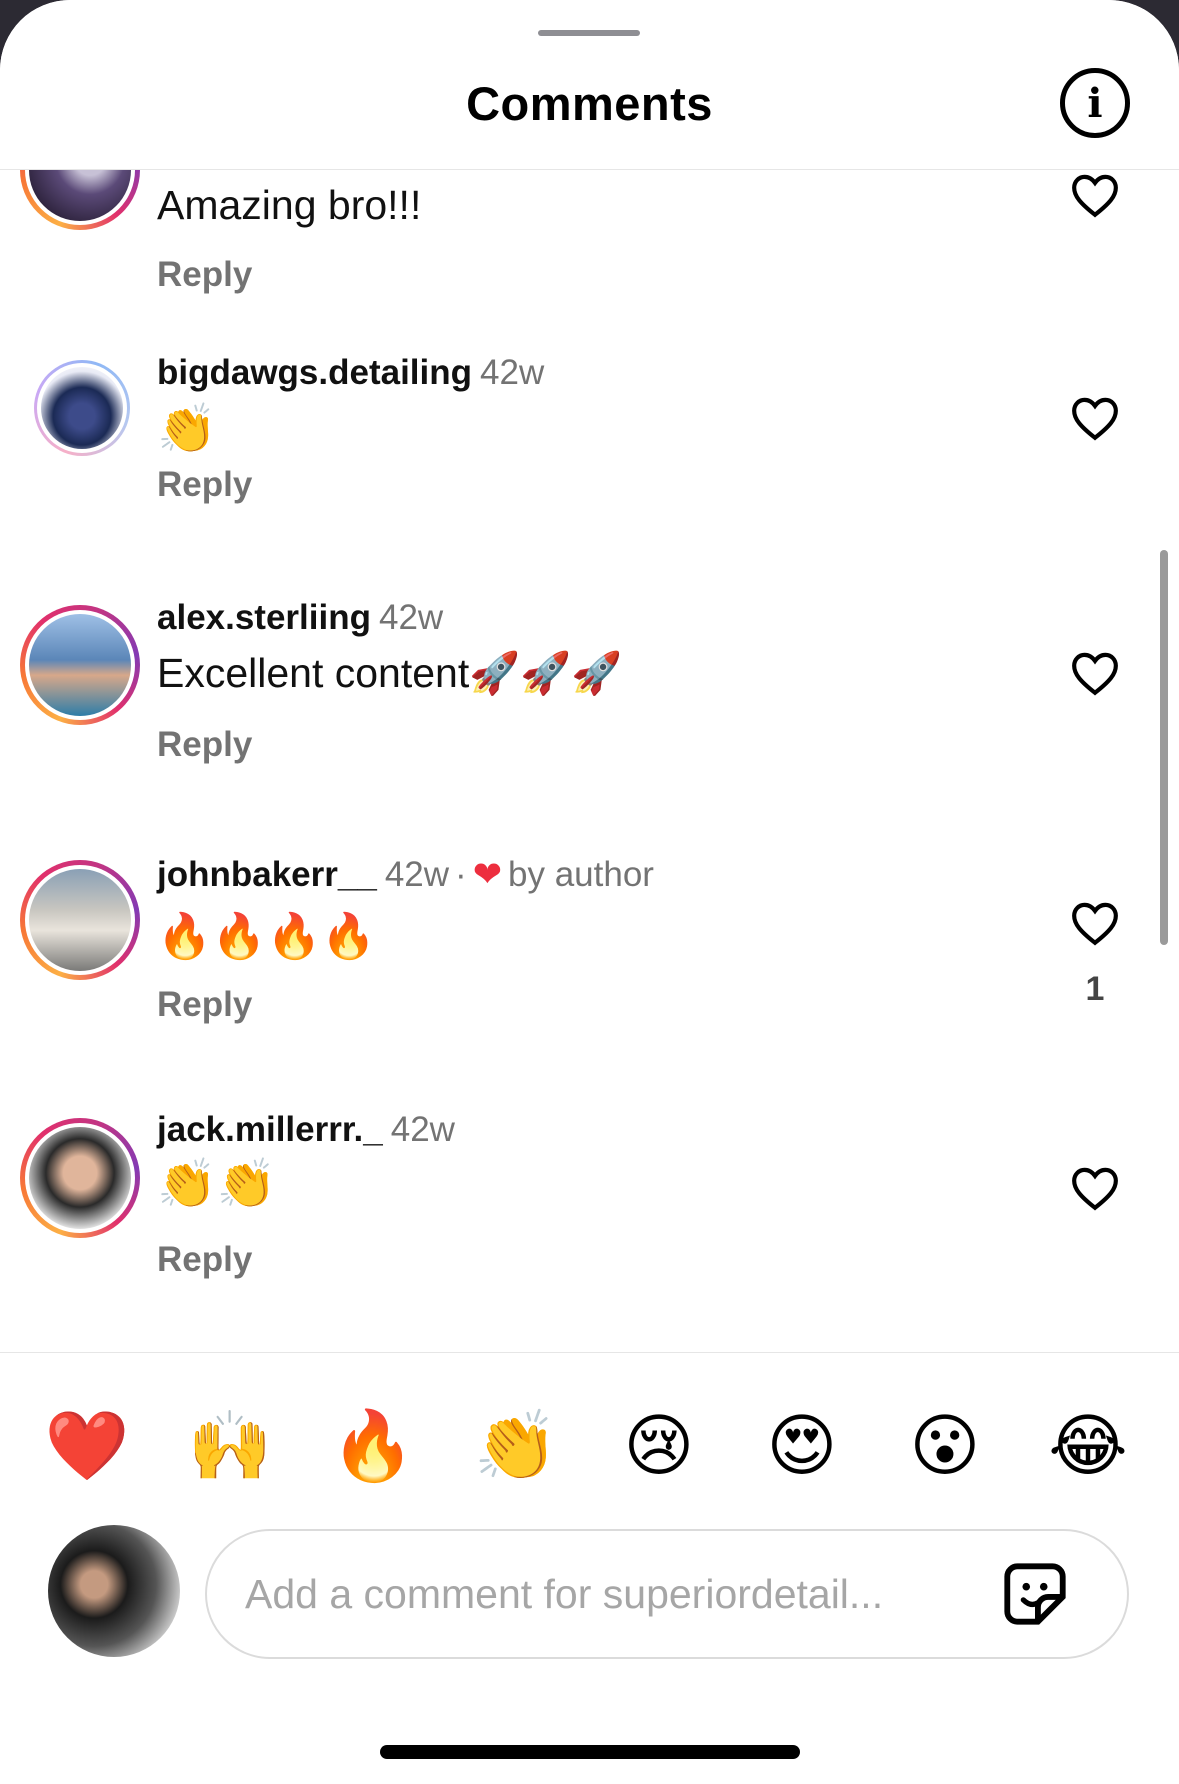  I want to click on drag-handle, so click(589, 33).